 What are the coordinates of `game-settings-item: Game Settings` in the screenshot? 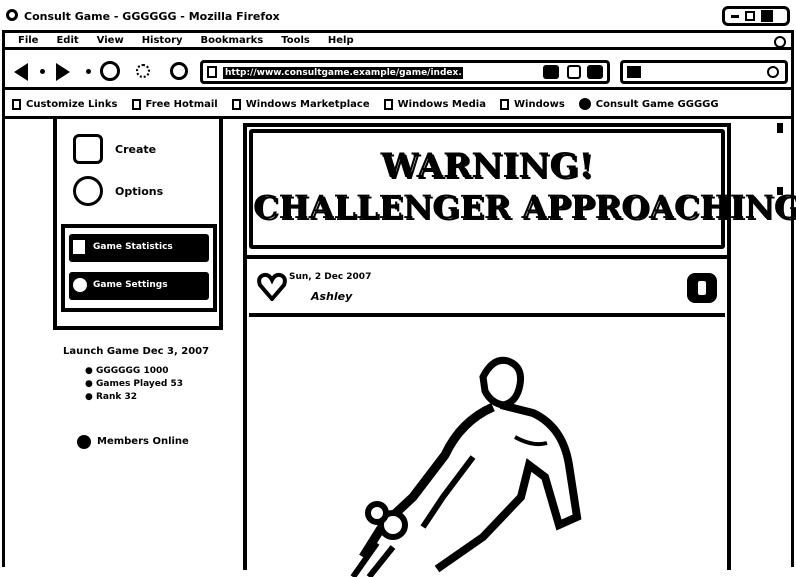 It's located at (139, 286).